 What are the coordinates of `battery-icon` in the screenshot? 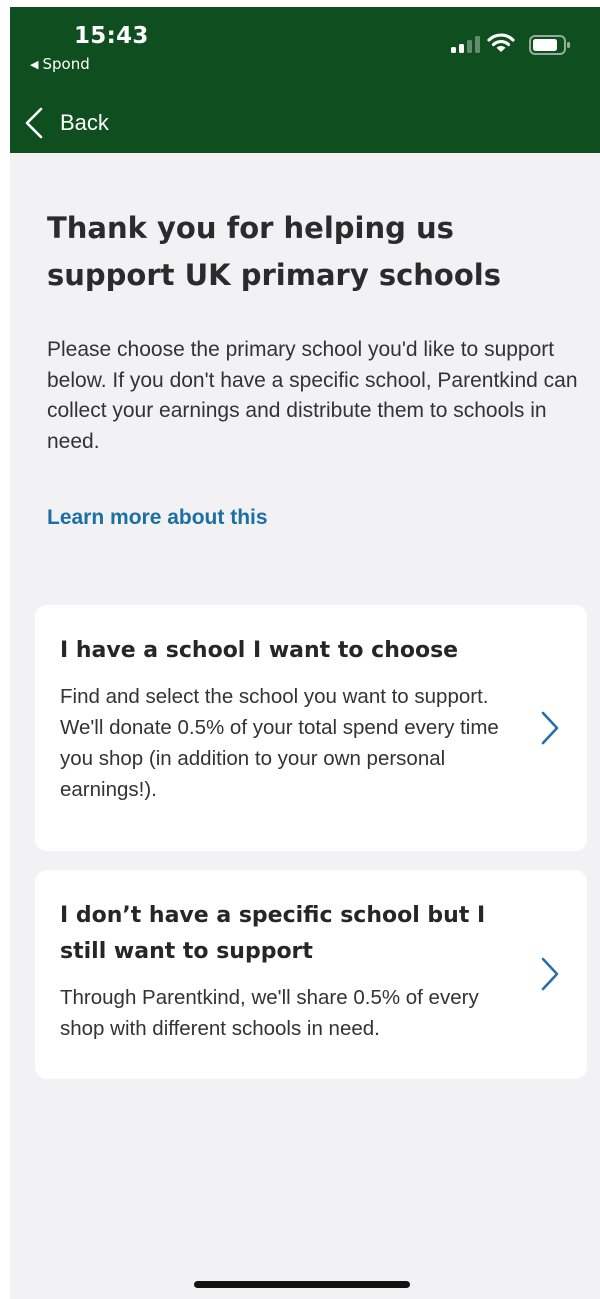 It's located at (549, 45).